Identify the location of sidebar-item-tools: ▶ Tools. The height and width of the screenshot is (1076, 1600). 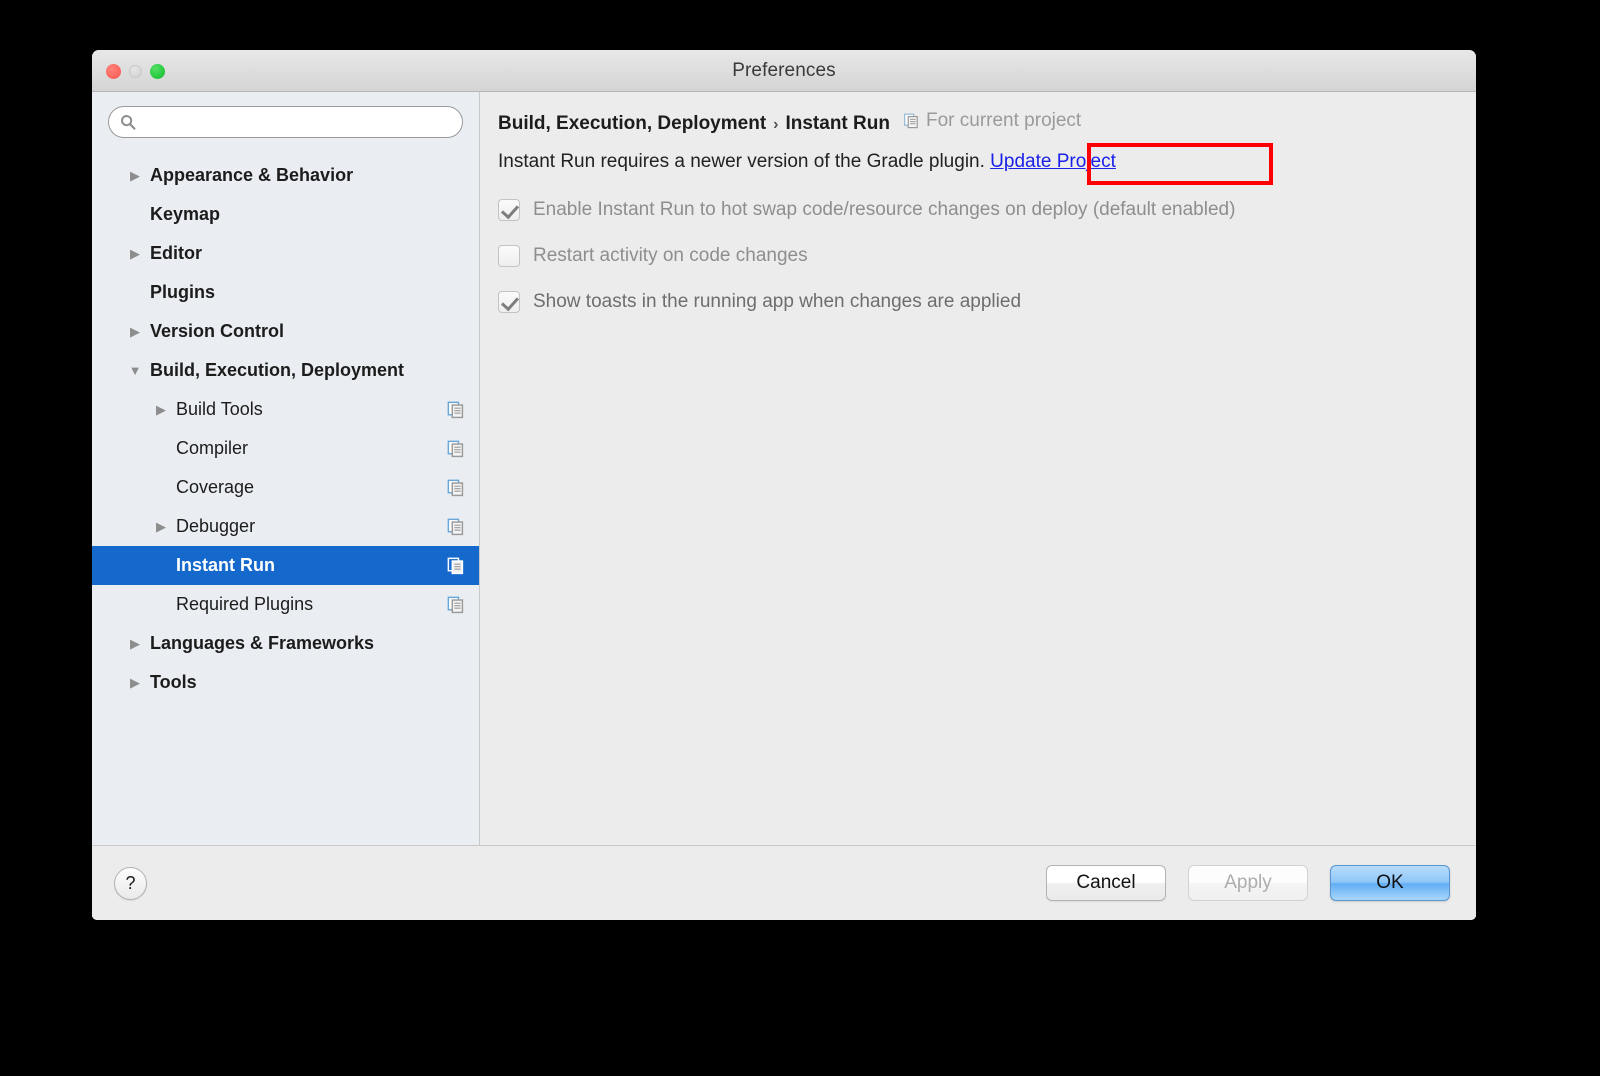
(285, 682).